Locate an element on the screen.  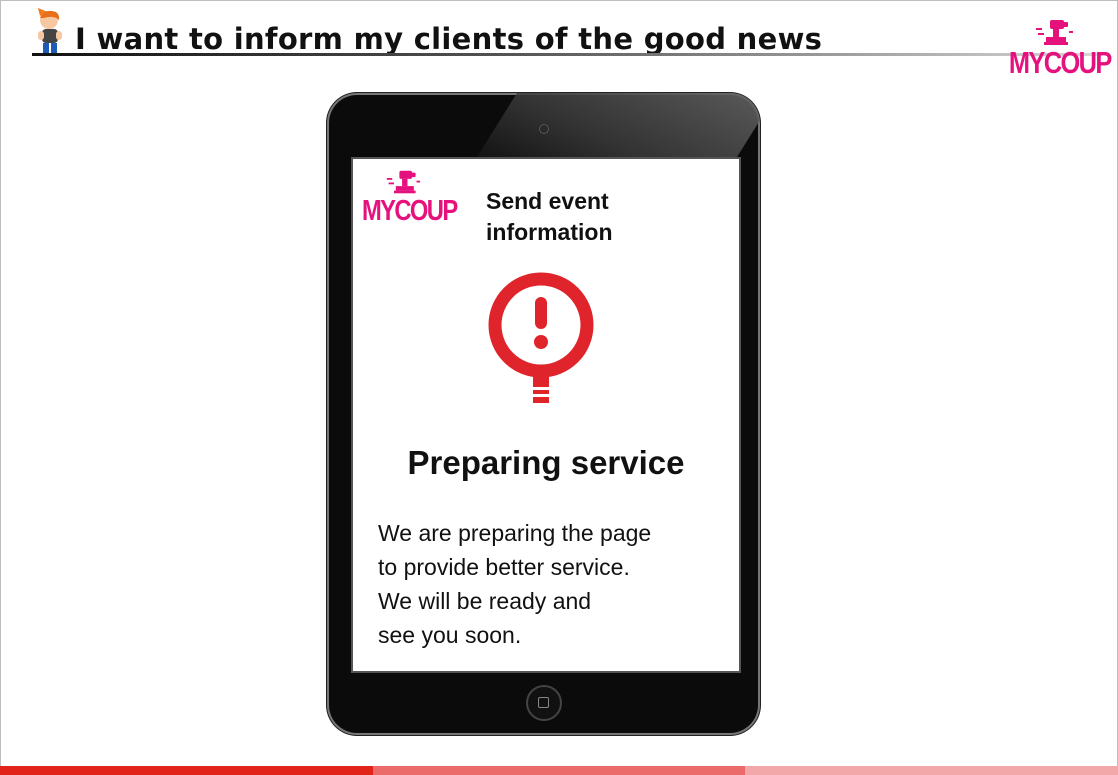
message-line: We will be ready and is located at coordinates (485, 601).